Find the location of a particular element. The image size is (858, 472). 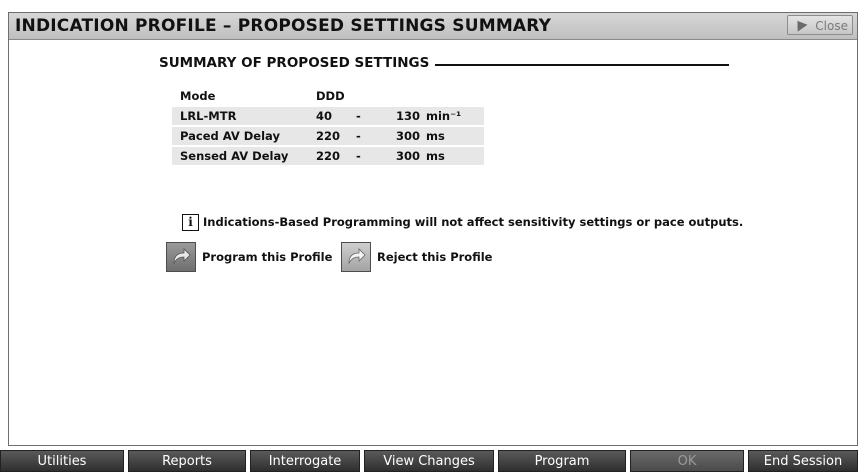

param-unit is located at coordinates (455, 96).